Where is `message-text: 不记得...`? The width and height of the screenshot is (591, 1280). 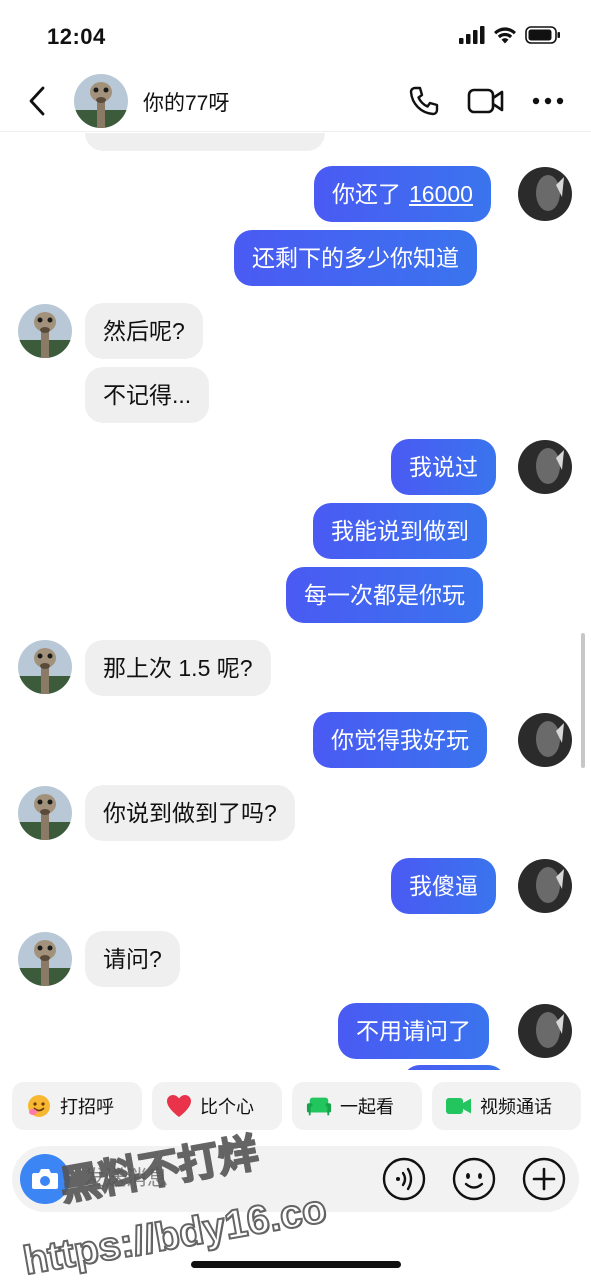
message-text: 不记得... is located at coordinates (147, 394).